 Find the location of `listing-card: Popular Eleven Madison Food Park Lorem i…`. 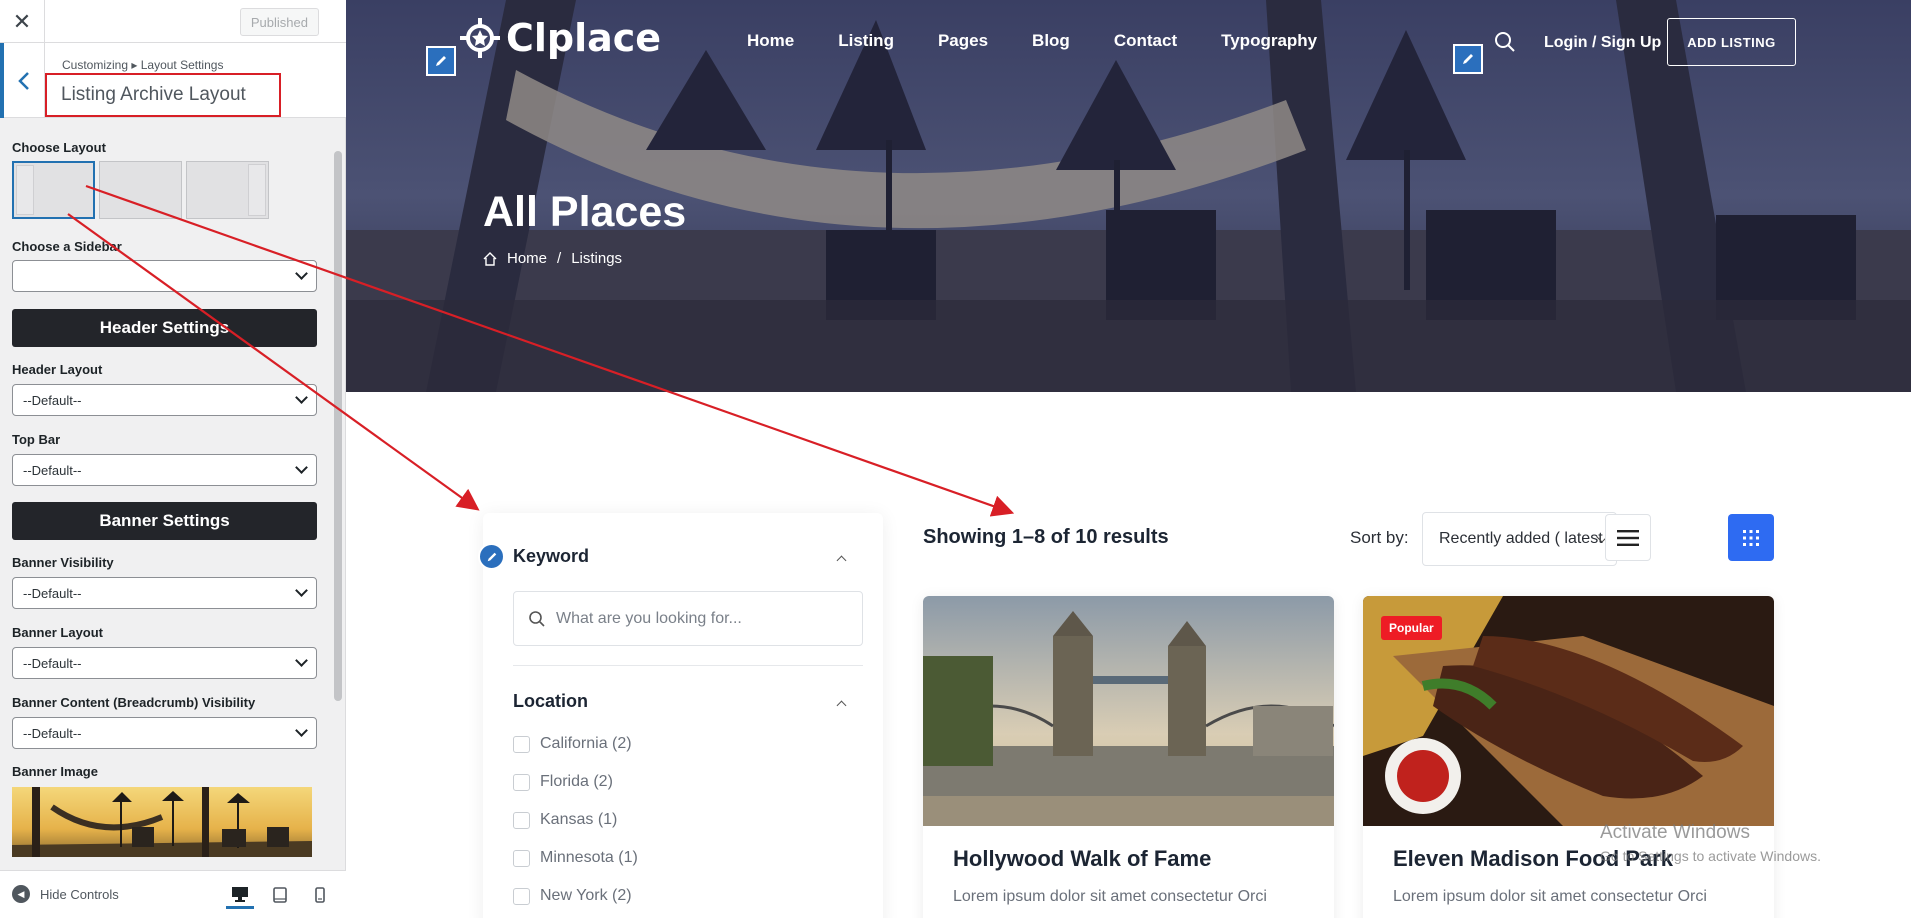

listing-card: Popular Eleven Madison Food Park Lorem i… is located at coordinates (1568, 757).